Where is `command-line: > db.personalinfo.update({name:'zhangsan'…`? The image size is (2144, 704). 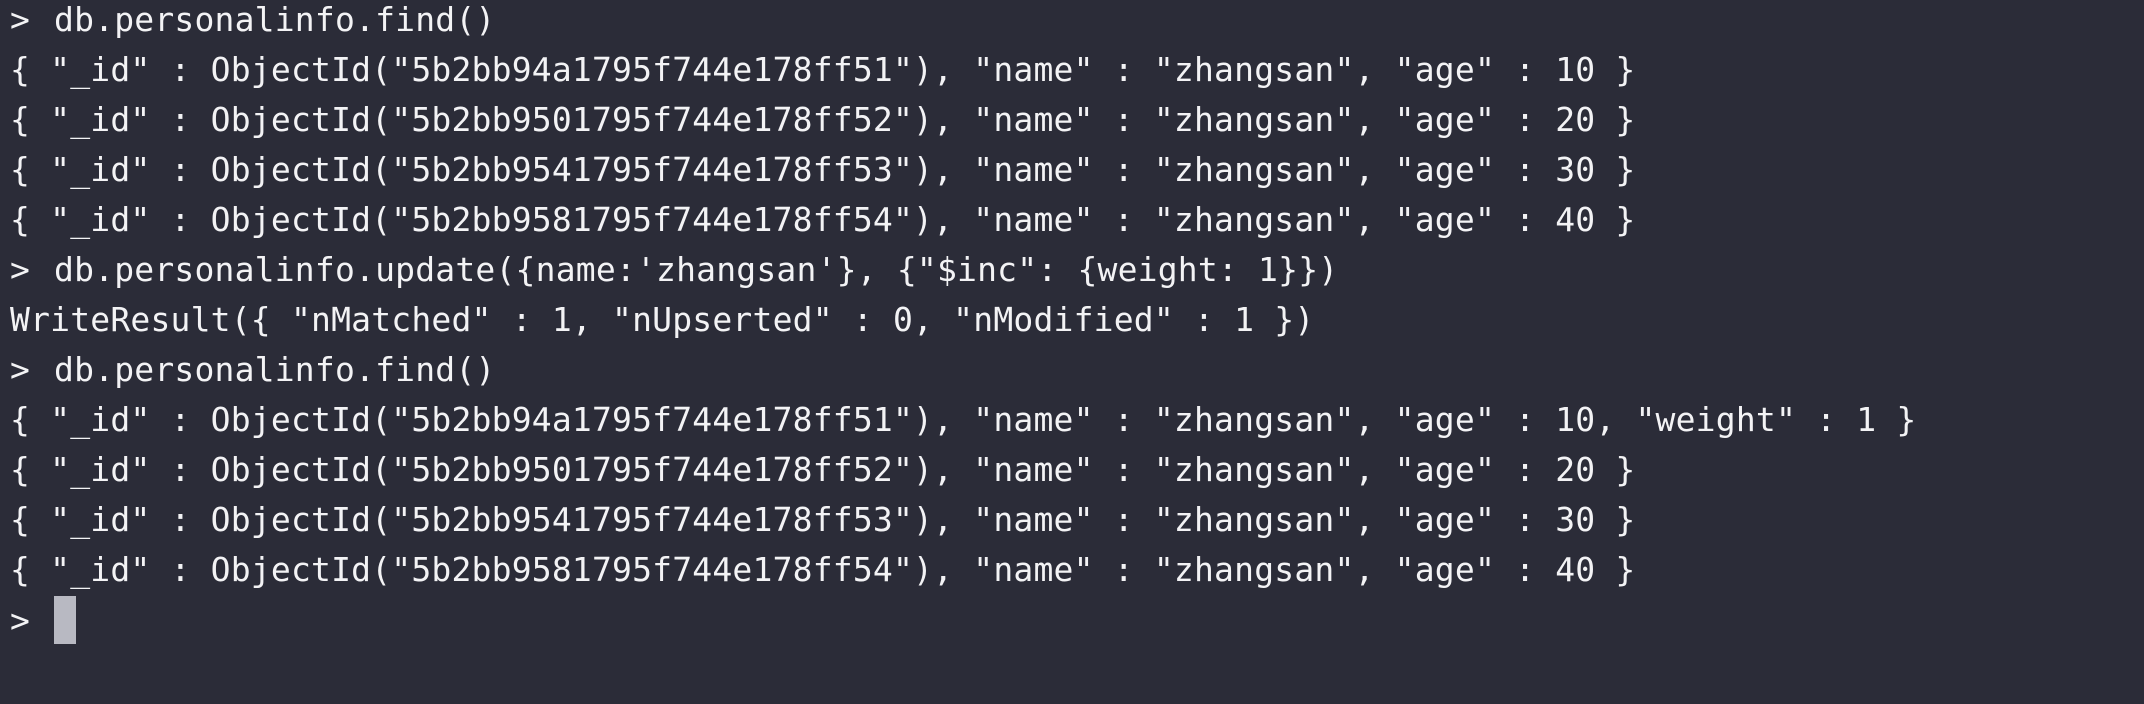 command-line: > db.personalinfo.update({name:'zhangsan'… is located at coordinates (674, 270).